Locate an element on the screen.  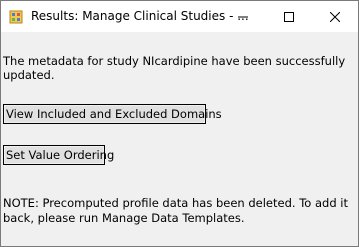
maximize-button is located at coordinates (289, 16).